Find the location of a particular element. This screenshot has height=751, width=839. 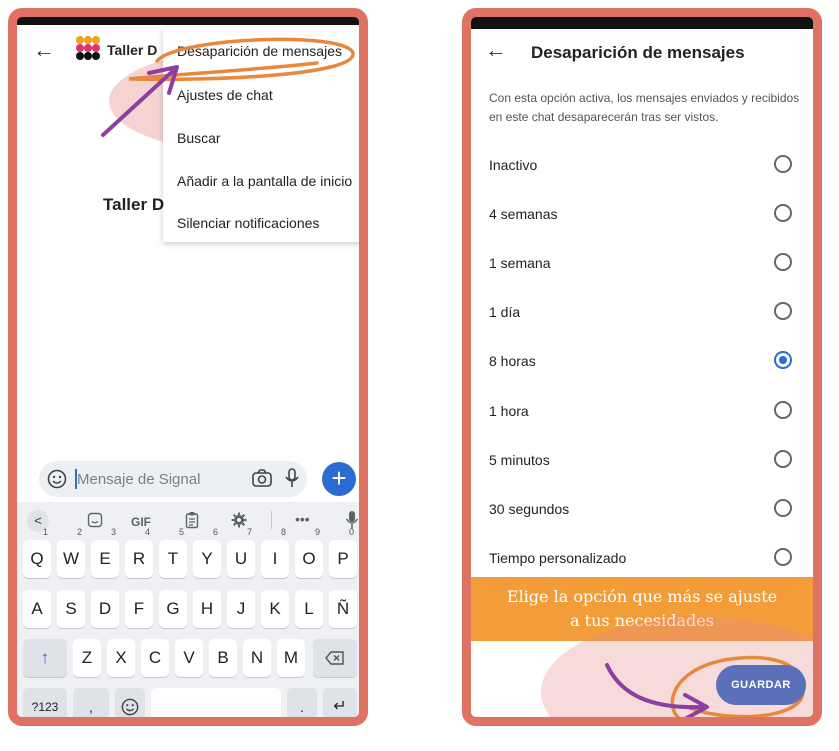

menu-item-mute: Silenciar notificaciones is located at coordinates (248, 223).